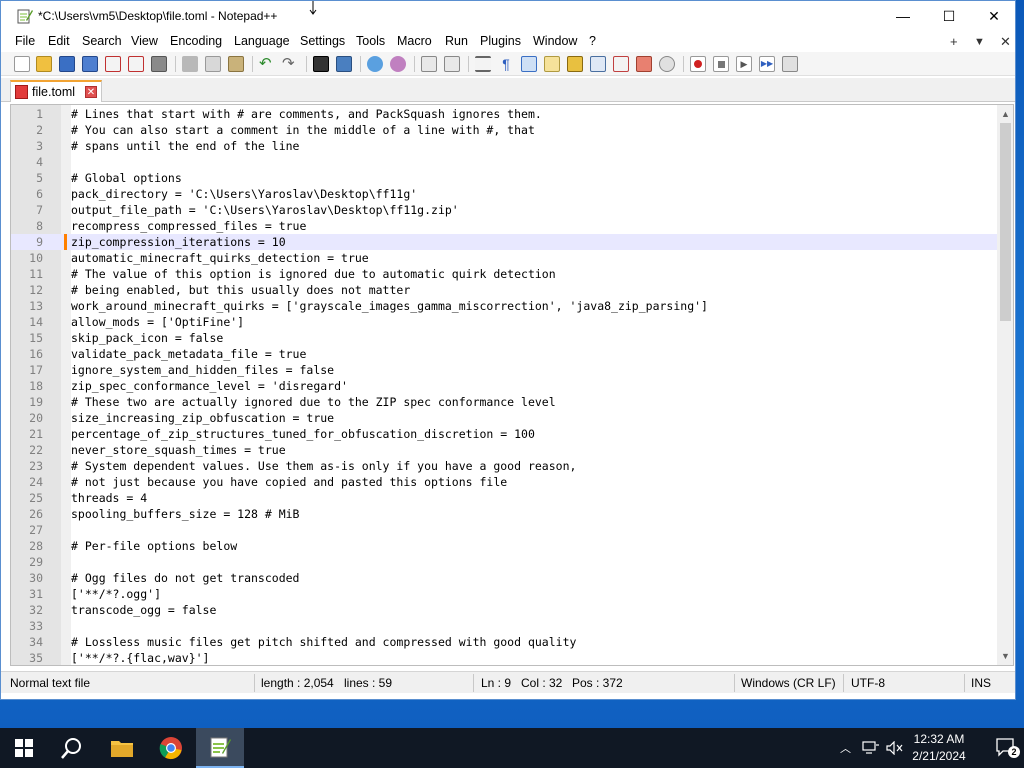 The height and width of the screenshot is (768, 1024). Describe the element at coordinates (592, 41) in the screenshot. I see `menu-help: ?` at that location.